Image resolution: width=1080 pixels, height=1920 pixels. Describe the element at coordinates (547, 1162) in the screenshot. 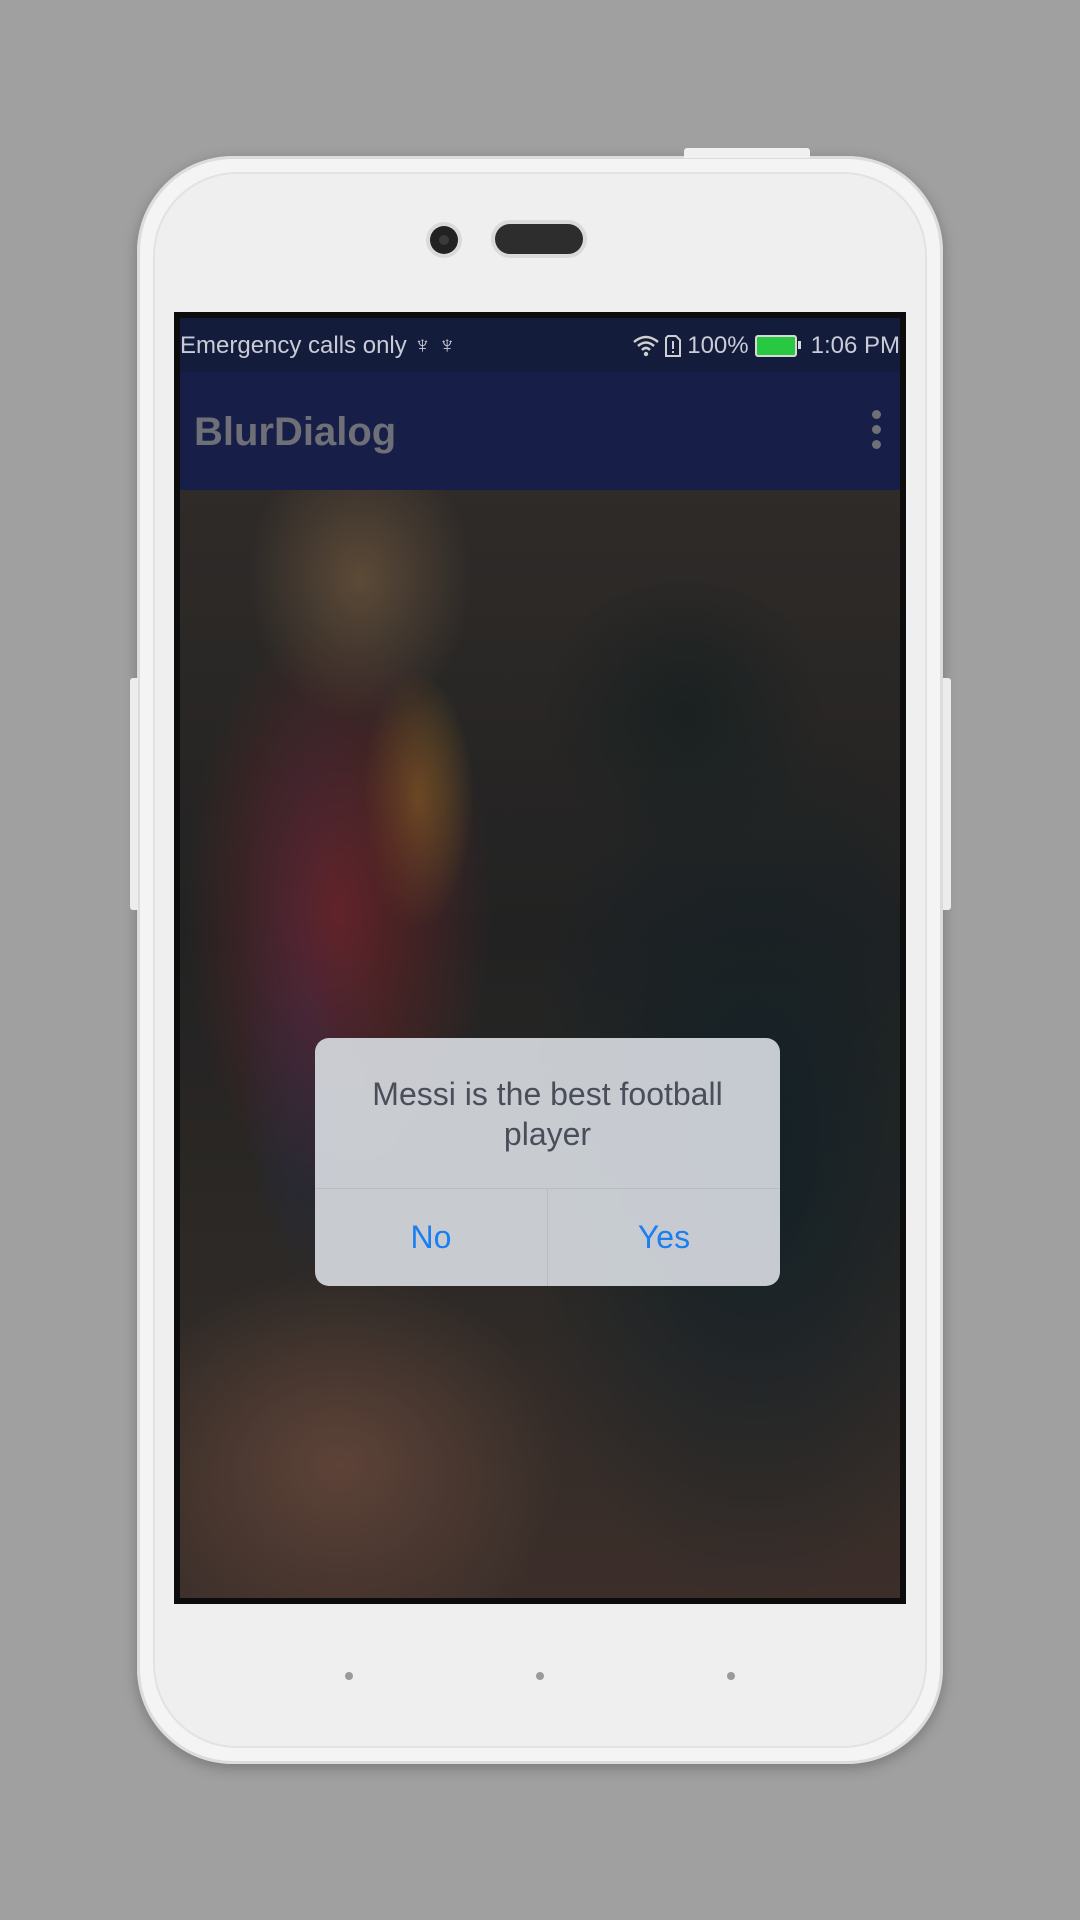

I see `blur-dialog: Messi is the best football player No Yes` at that location.